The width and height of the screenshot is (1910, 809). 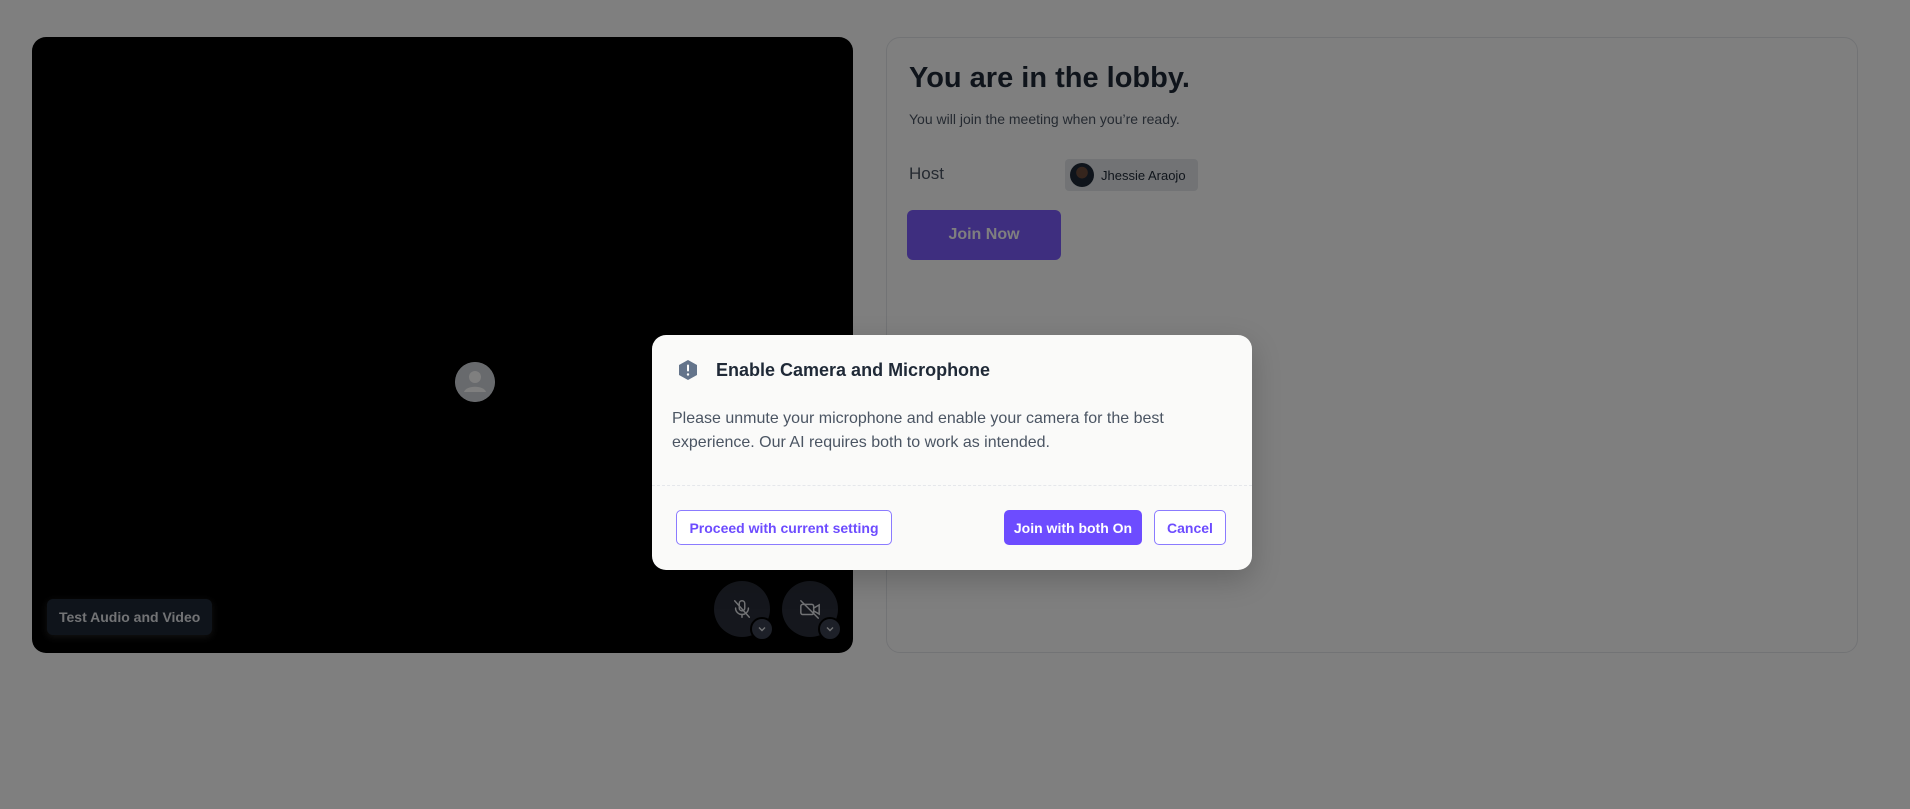 I want to click on proceed-current-setting-button: Proceed with current setting, so click(x=784, y=527).